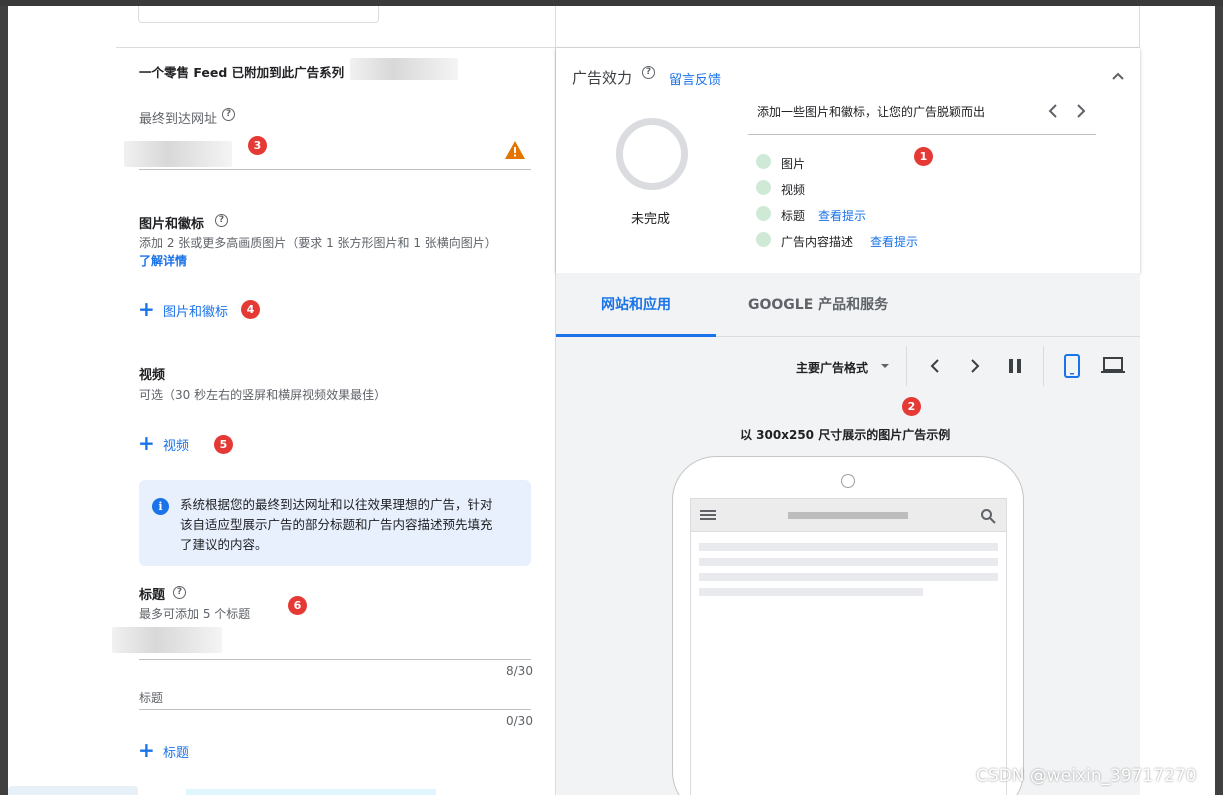 The image size is (1223, 795). I want to click on strength-tip: 添加一些图片和徽标，让您的广告脱颖而出, so click(871, 112).